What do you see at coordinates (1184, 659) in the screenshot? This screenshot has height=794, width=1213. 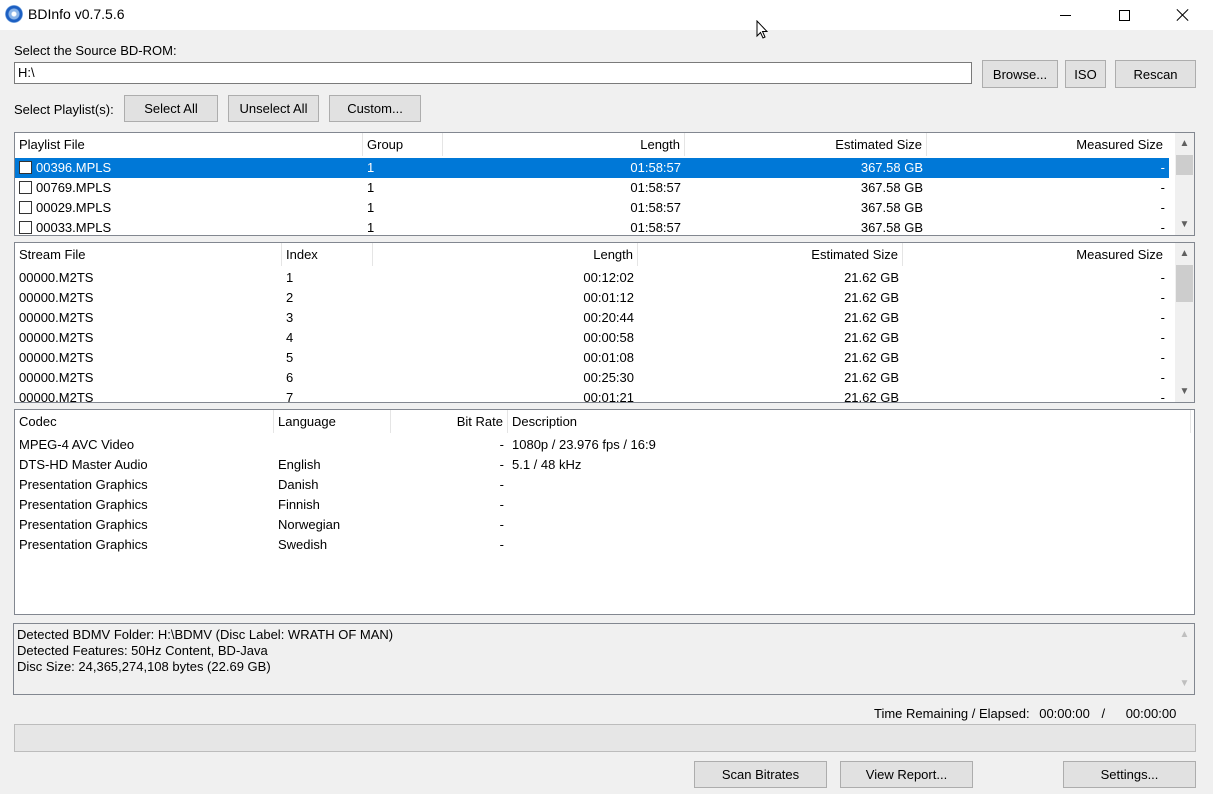 I see `log-scrollbar: ▲ ▼` at bounding box center [1184, 659].